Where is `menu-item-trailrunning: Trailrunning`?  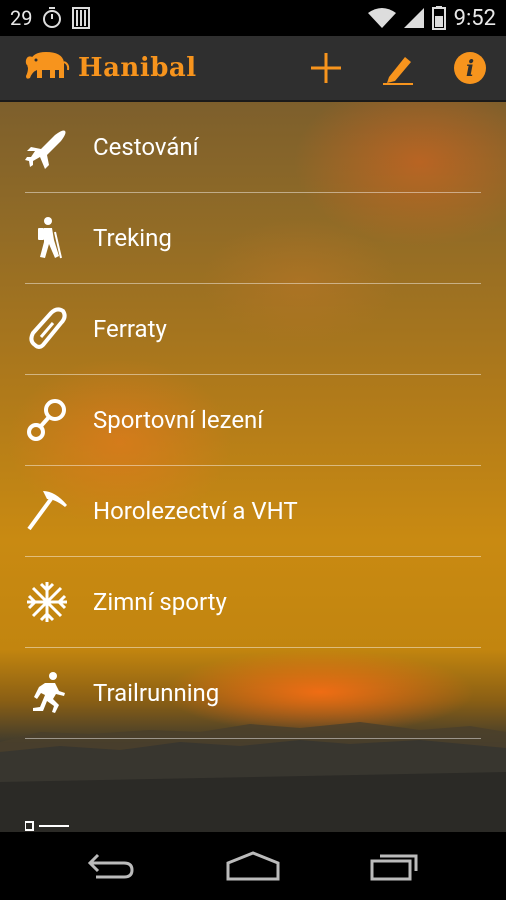 menu-item-trailrunning: Trailrunning is located at coordinates (253, 693).